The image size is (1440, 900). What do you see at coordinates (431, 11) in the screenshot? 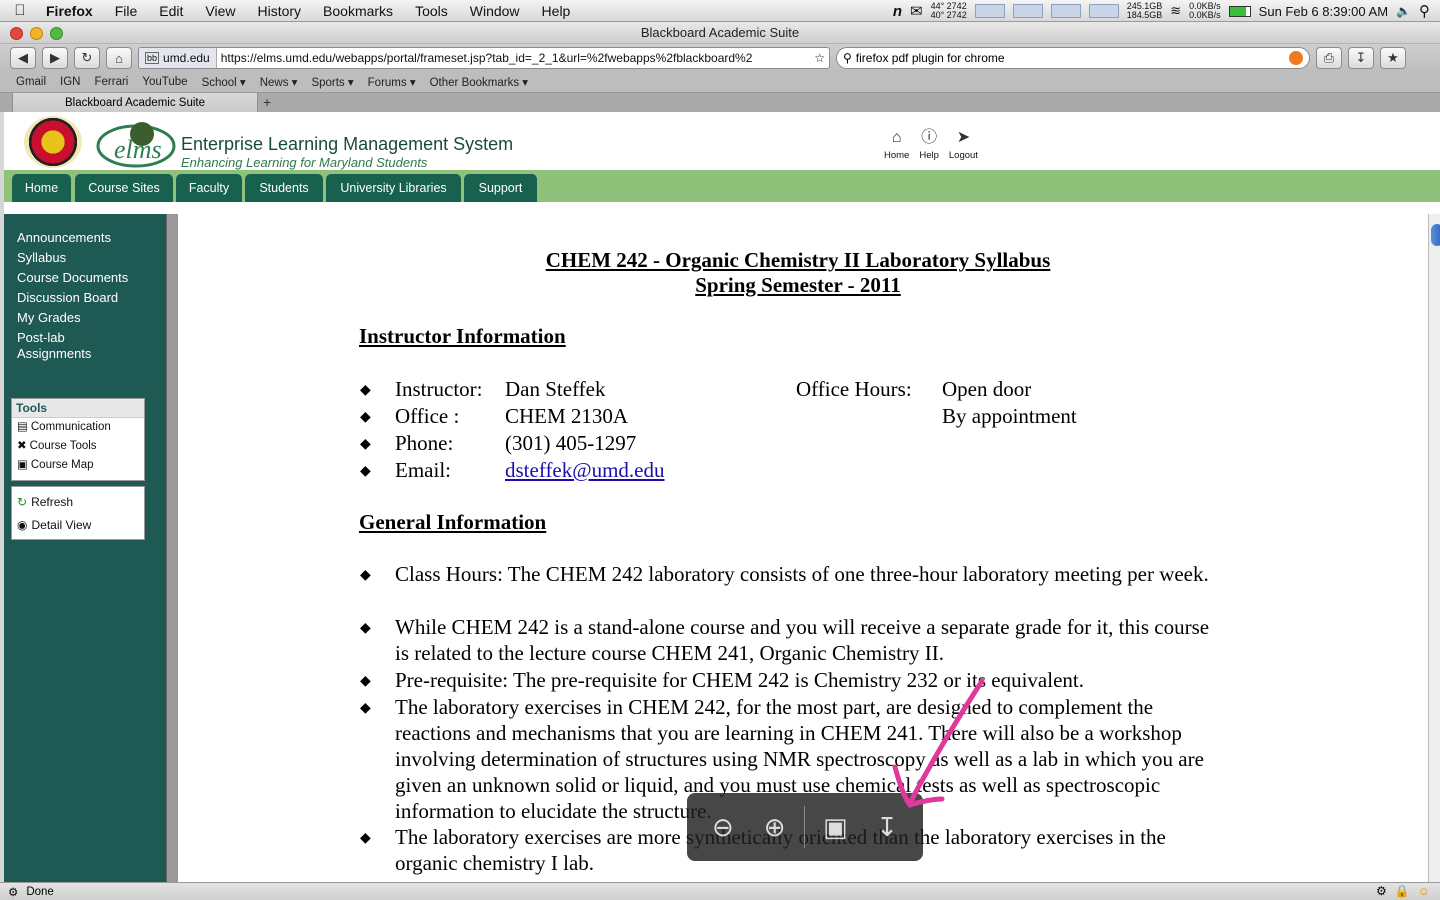
I see `menu-tools: Tools` at bounding box center [431, 11].